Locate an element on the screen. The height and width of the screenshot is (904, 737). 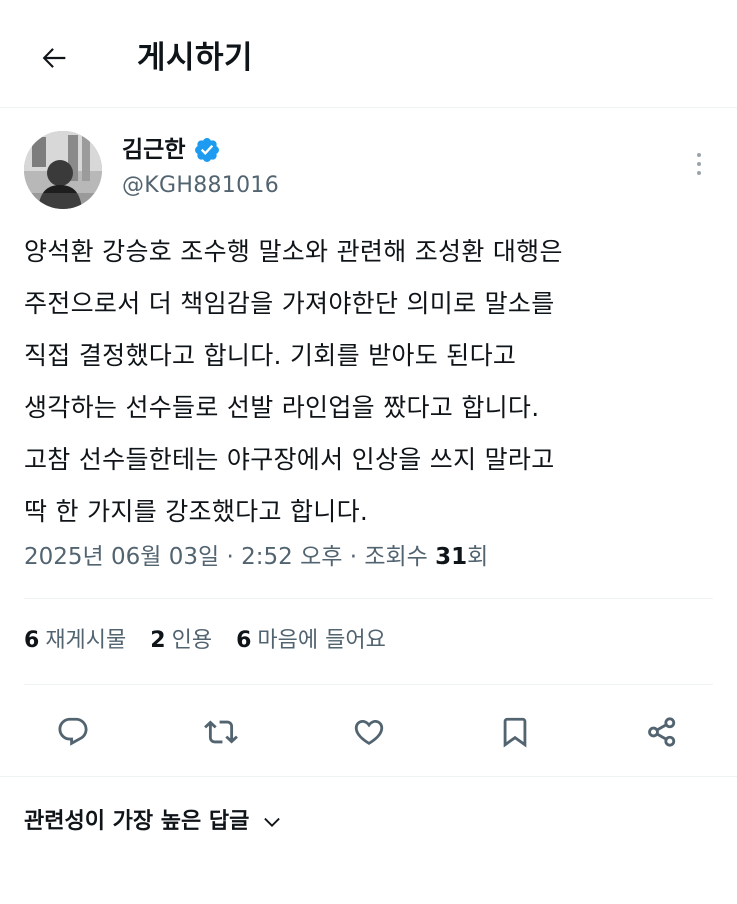
like-button is located at coordinates (369, 732).